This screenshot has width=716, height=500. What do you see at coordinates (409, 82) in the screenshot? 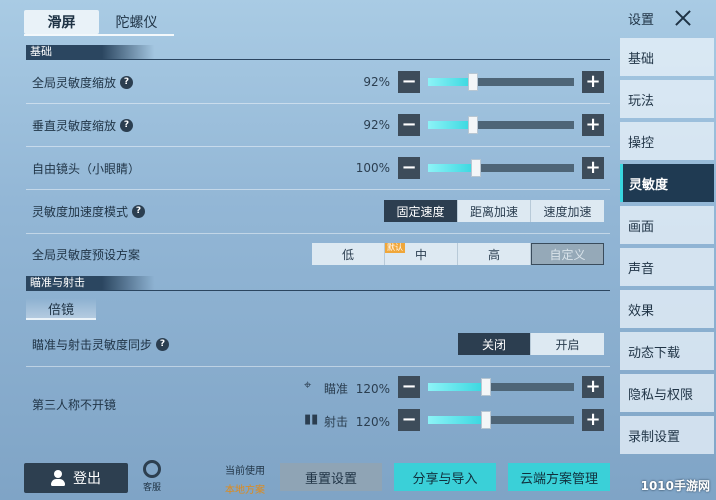
I see `global-scale-minus-button: −` at bounding box center [409, 82].